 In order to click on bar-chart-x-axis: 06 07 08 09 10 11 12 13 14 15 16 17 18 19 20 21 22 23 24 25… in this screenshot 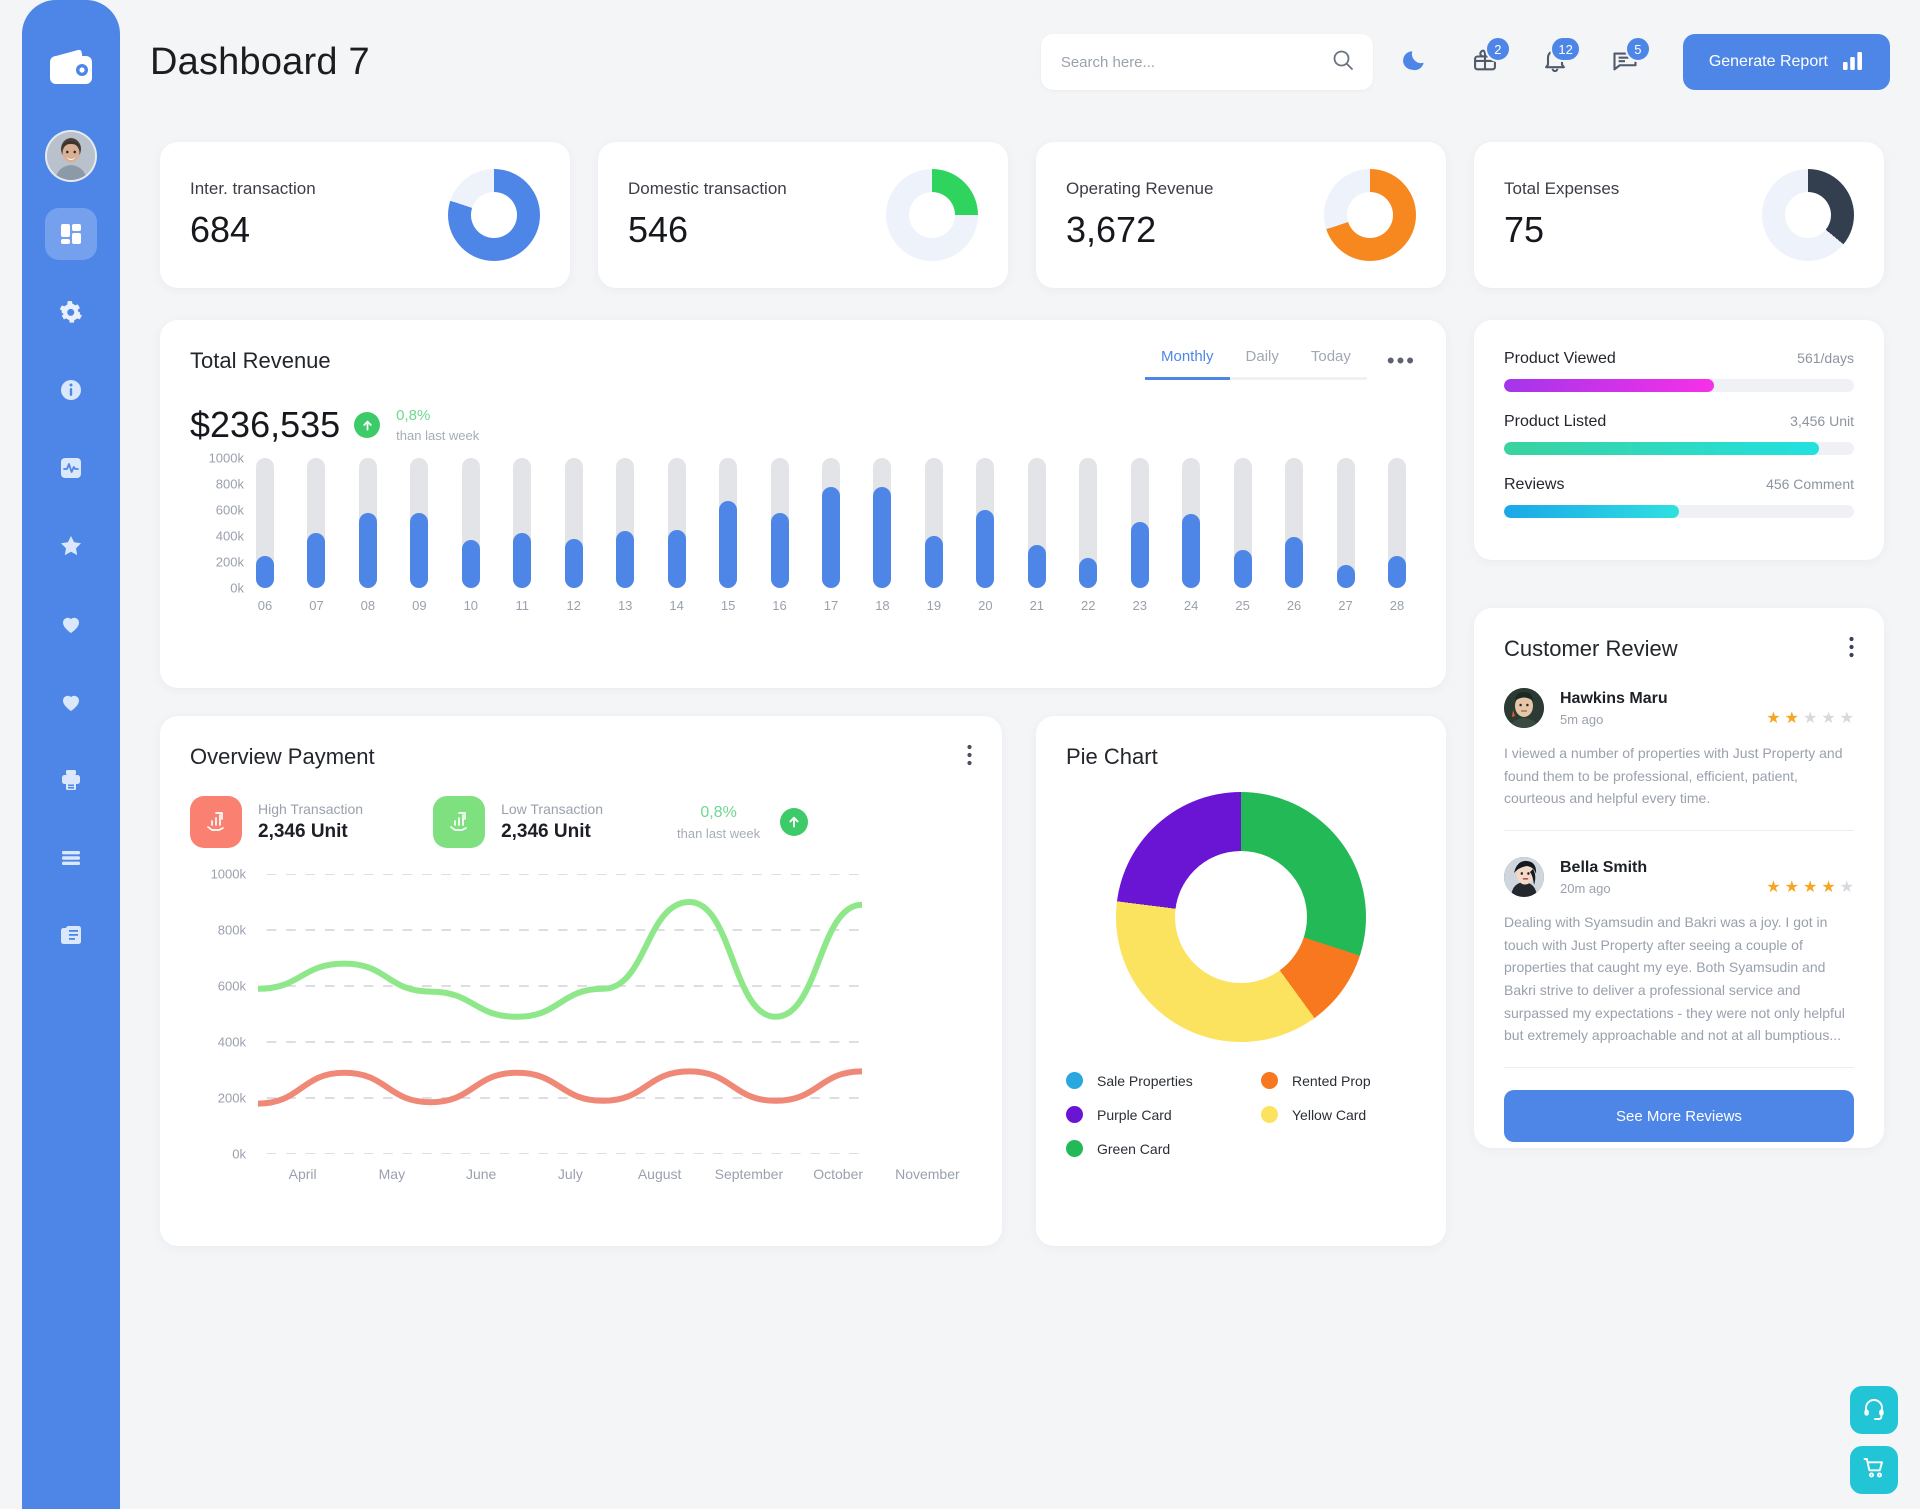, I will do `click(831, 605)`.